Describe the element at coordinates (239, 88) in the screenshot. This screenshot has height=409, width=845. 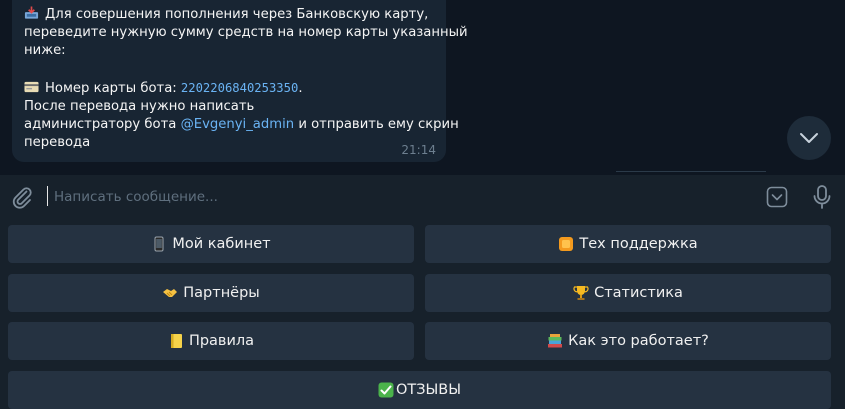
I see `card-number: 2202206840253350` at that location.